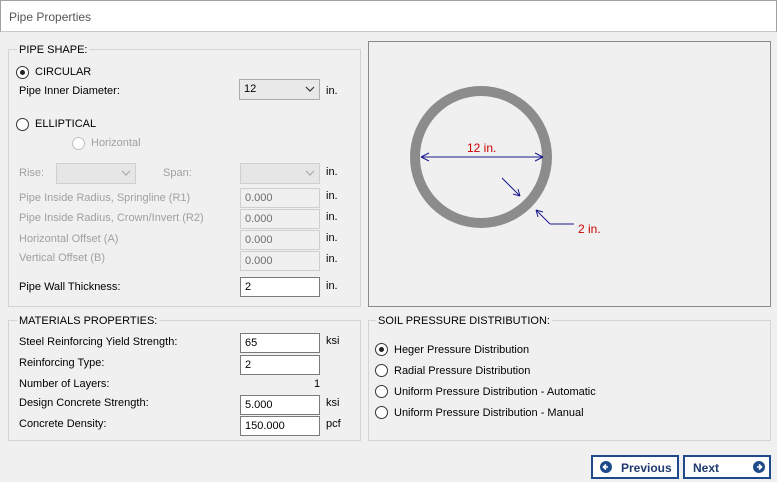 The width and height of the screenshot is (777, 482). I want to click on diameter-annotation: 12 in., so click(482, 148).